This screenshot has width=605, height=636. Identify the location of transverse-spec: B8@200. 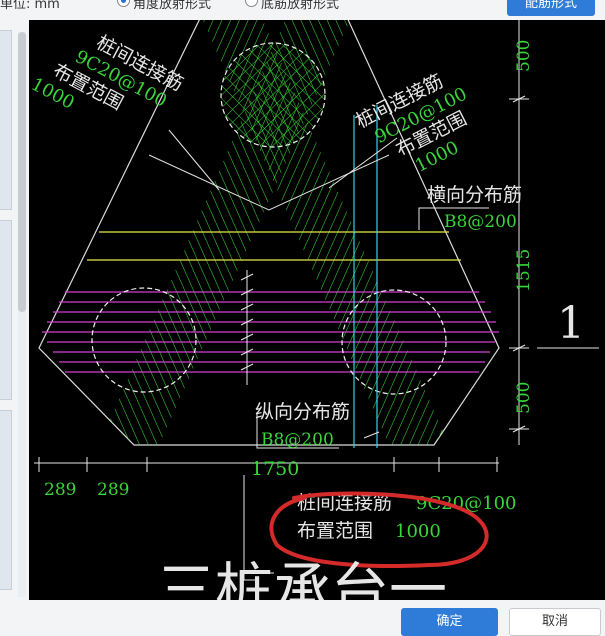
(480, 222).